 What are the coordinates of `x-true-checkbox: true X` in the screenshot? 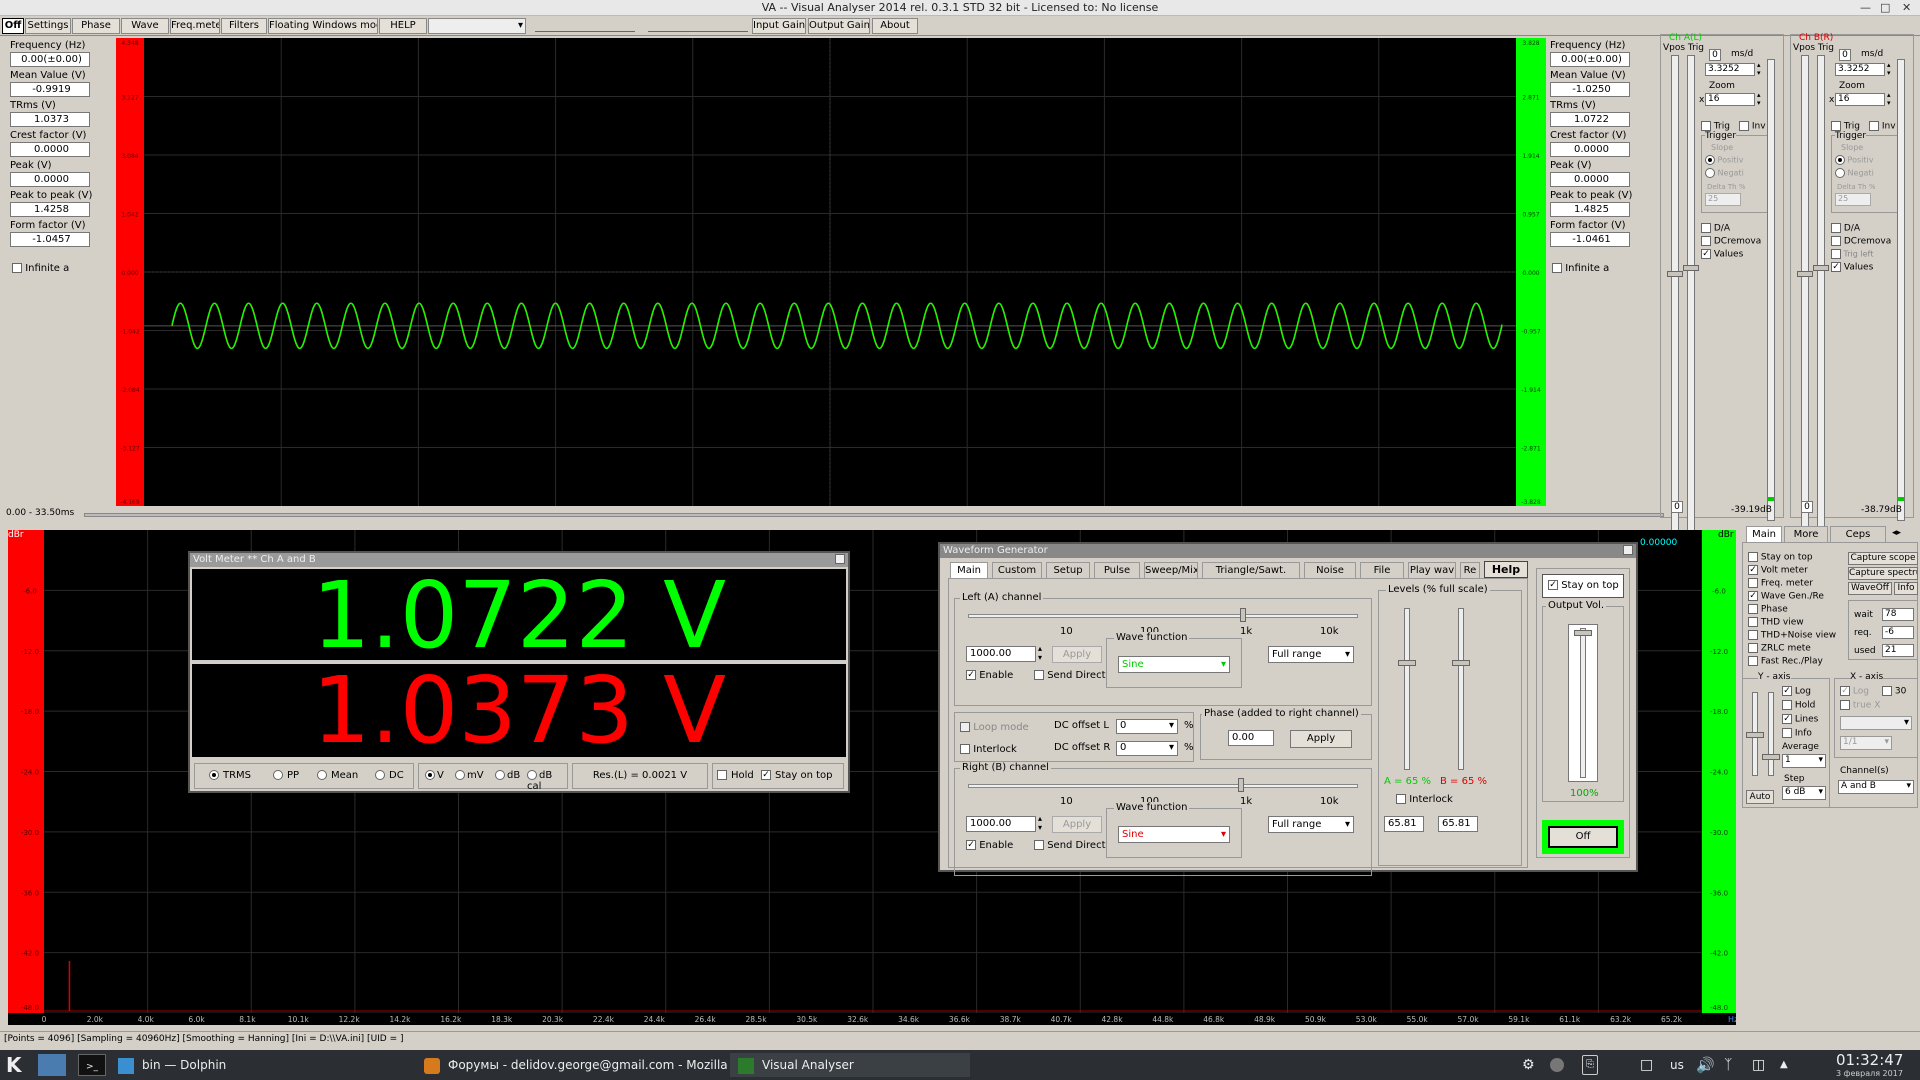 It's located at (1860, 705).